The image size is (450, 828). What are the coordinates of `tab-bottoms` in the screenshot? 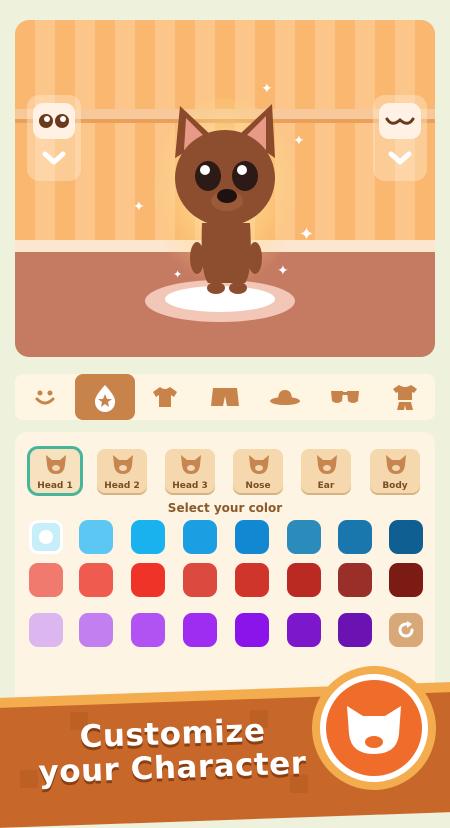 It's located at (225, 397).